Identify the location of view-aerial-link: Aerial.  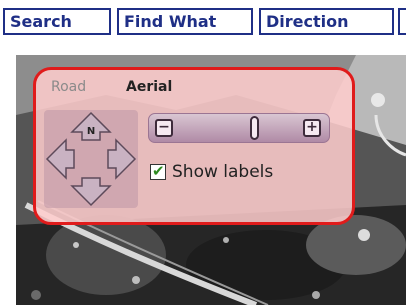
(149, 87).